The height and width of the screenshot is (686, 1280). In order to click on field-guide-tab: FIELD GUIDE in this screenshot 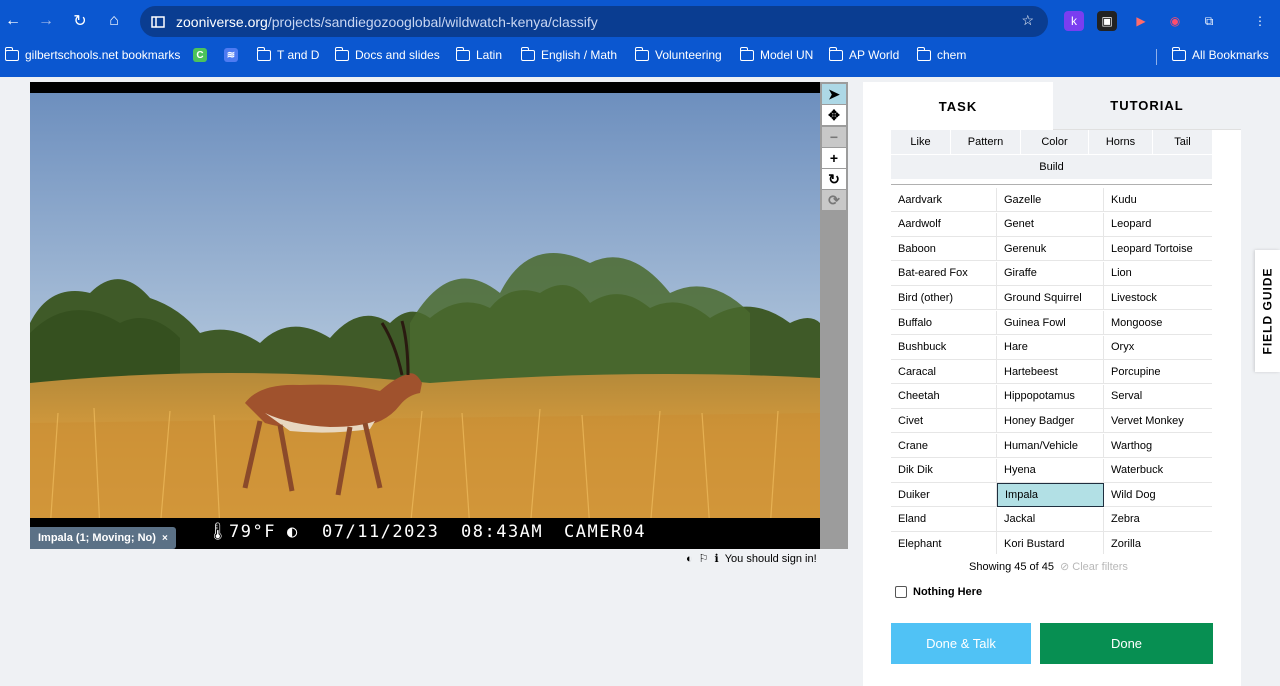, I will do `click(1267, 311)`.